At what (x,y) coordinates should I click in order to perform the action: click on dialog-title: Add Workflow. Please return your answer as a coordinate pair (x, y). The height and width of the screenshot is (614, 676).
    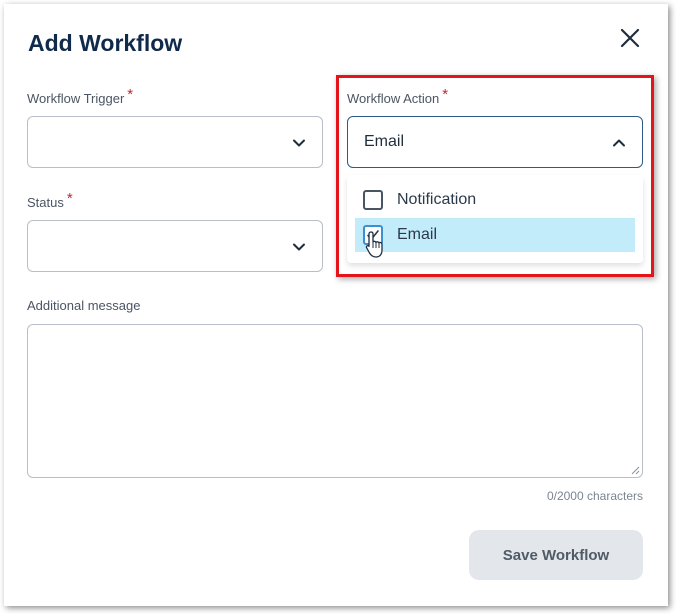
    Looking at the image, I should click on (105, 43).